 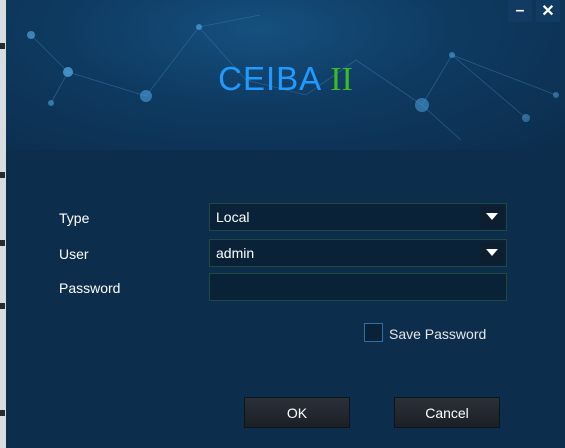 What do you see at coordinates (233, 217) in the screenshot?
I see `type-select-value: Local` at bounding box center [233, 217].